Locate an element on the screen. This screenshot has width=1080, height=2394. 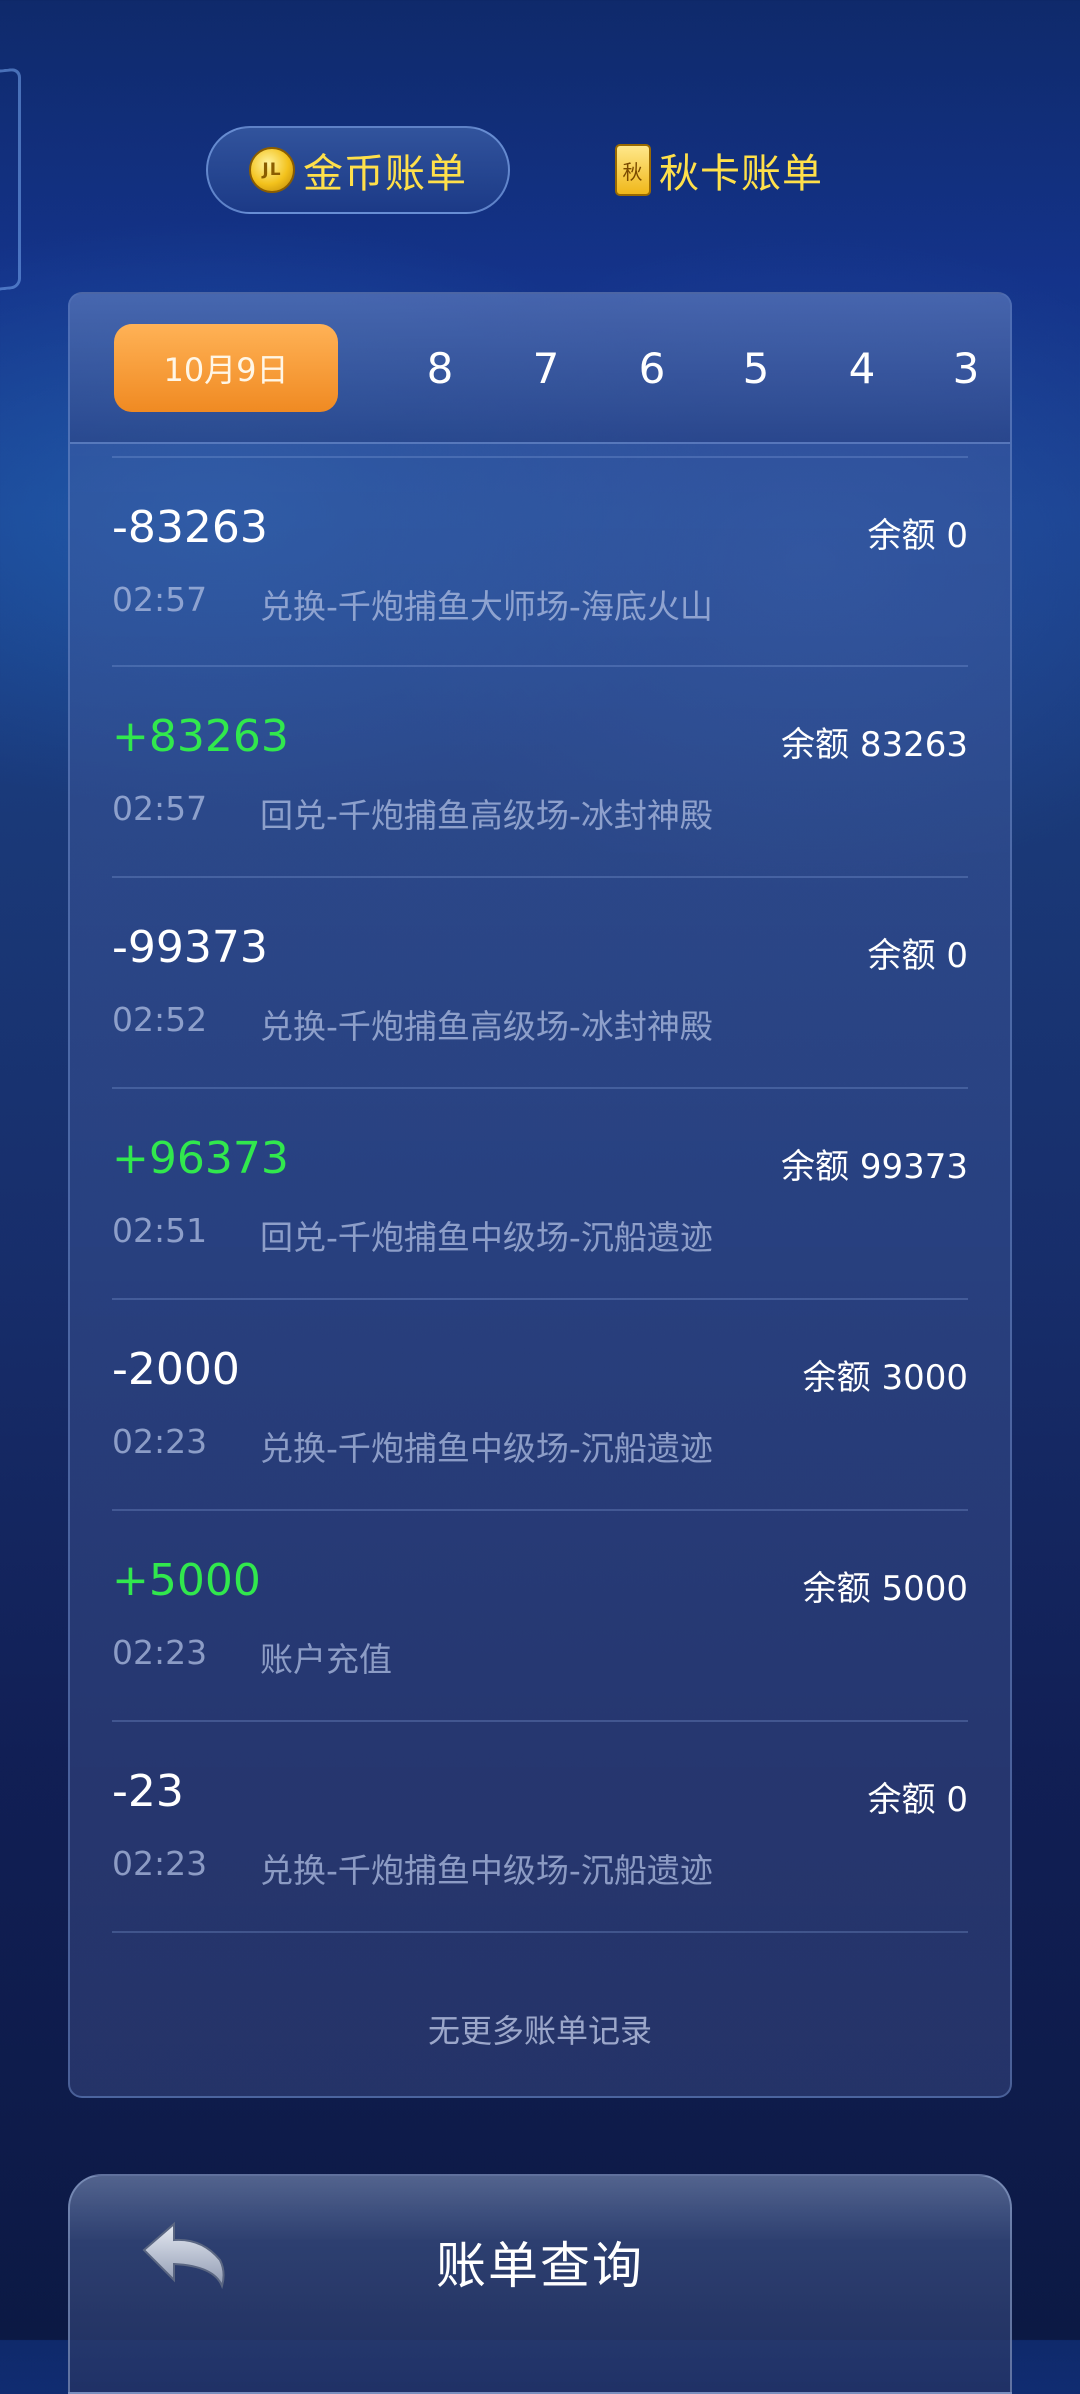
record-balance: 余额 83263 is located at coordinates (874, 745).